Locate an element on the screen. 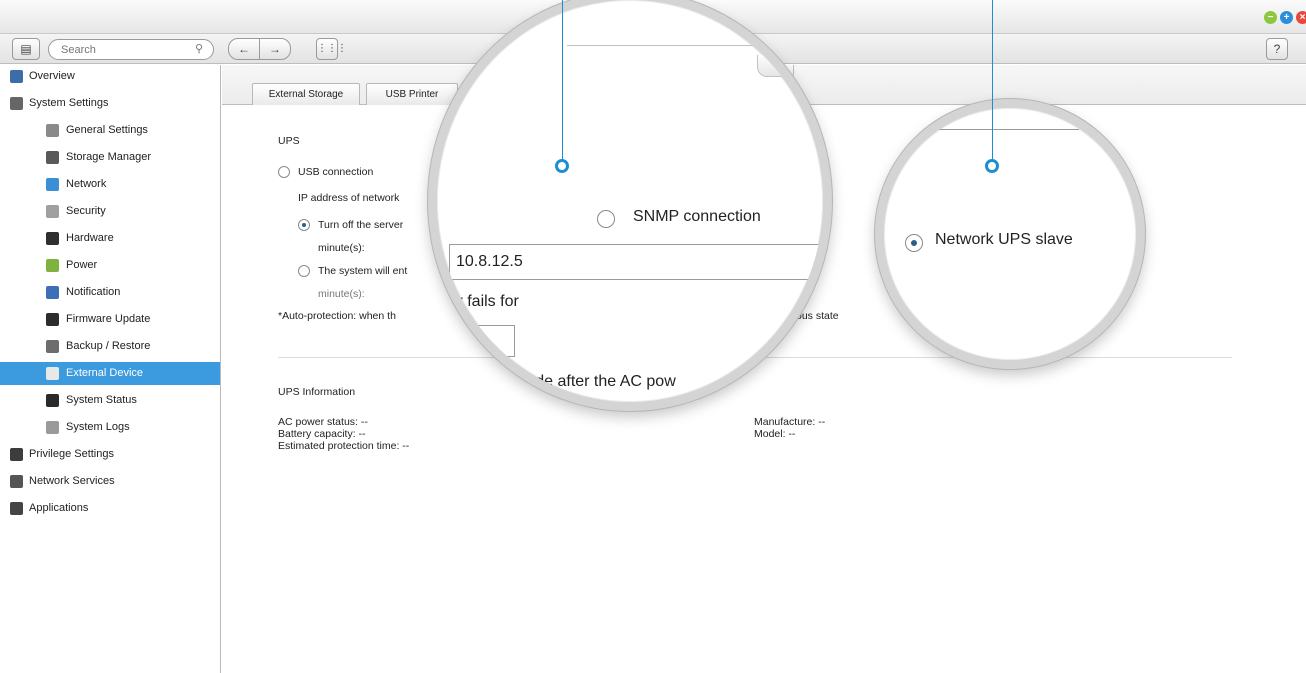 The image size is (1306, 673). sidebar-item-system-logs: System Logs is located at coordinates (110, 427).